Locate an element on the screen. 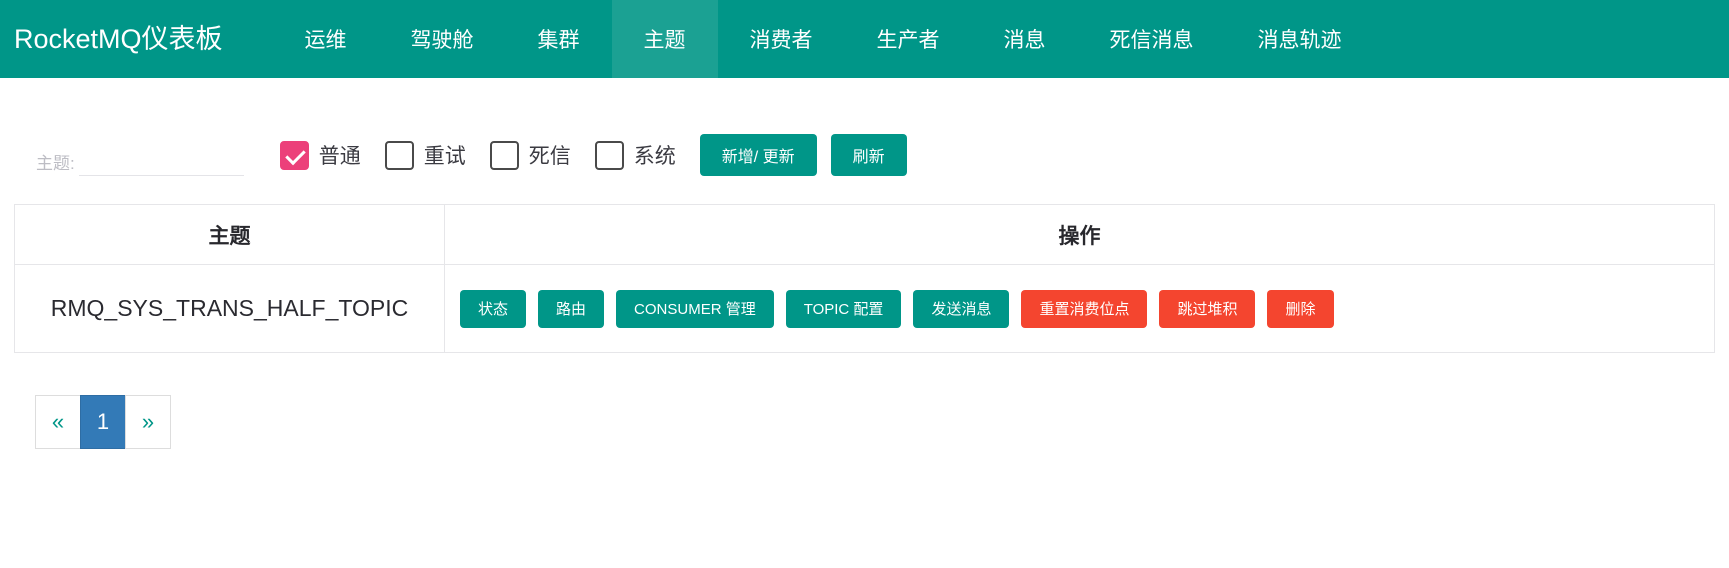  checkbox-retry: 重试 is located at coordinates (425, 155).